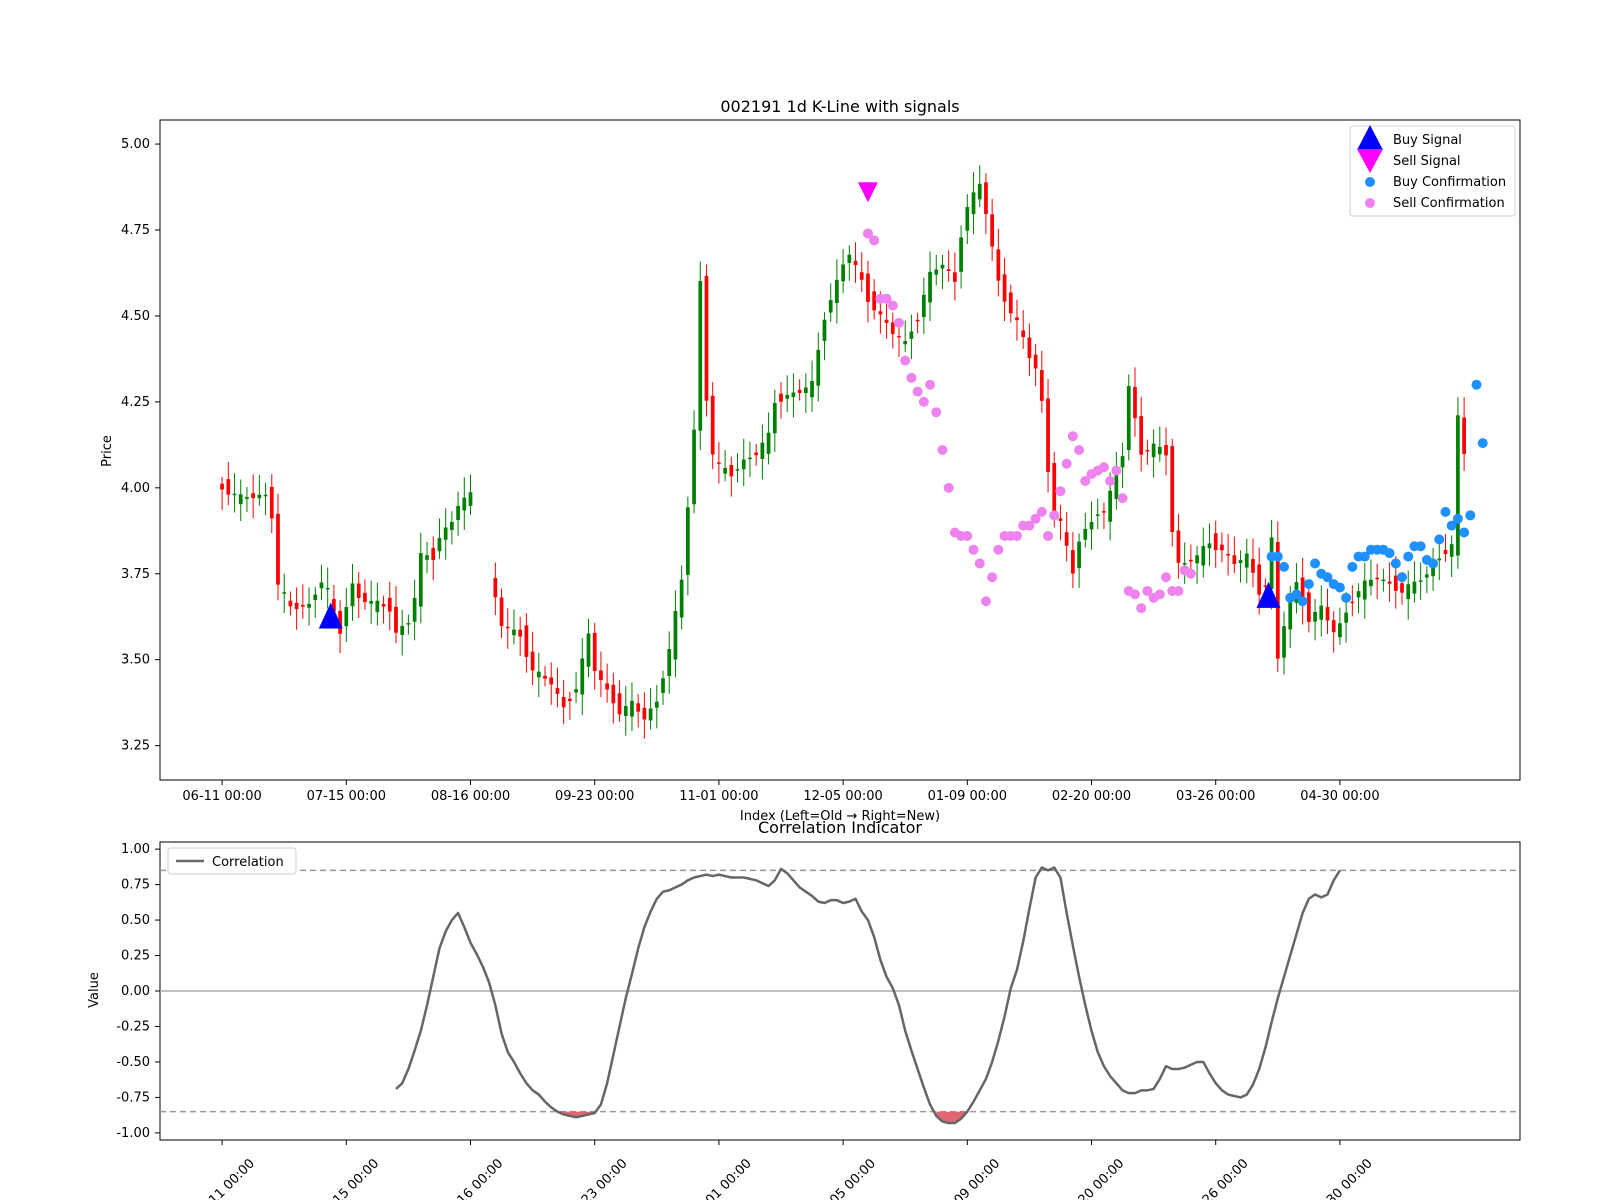 The height and width of the screenshot is (1204, 1600). What do you see at coordinates (224, 1178) in the screenshot?
I see `correlation-x-tick-label: 06-11 00:00` at bounding box center [224, 1178].